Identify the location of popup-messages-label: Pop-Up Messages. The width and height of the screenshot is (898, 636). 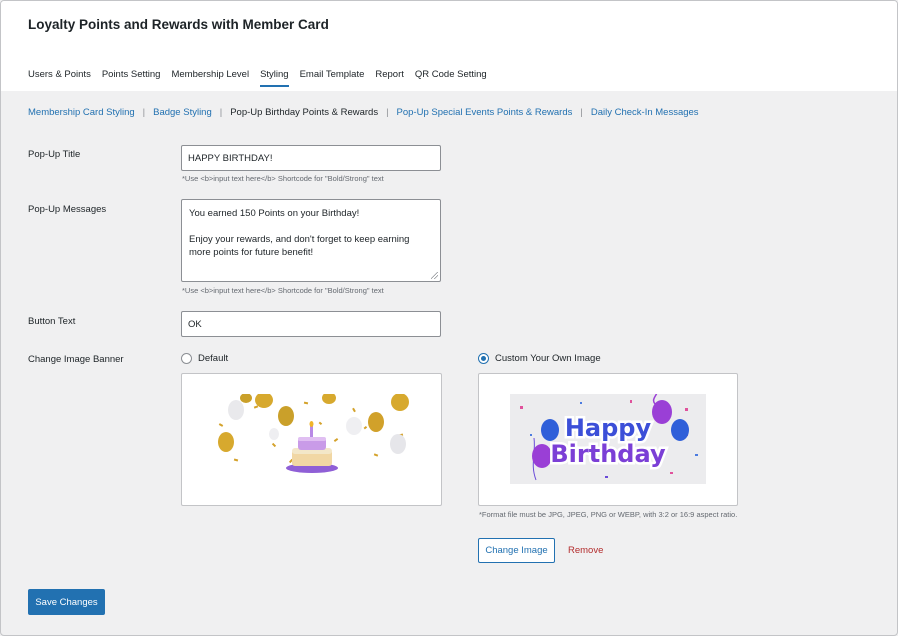
(67, 209).